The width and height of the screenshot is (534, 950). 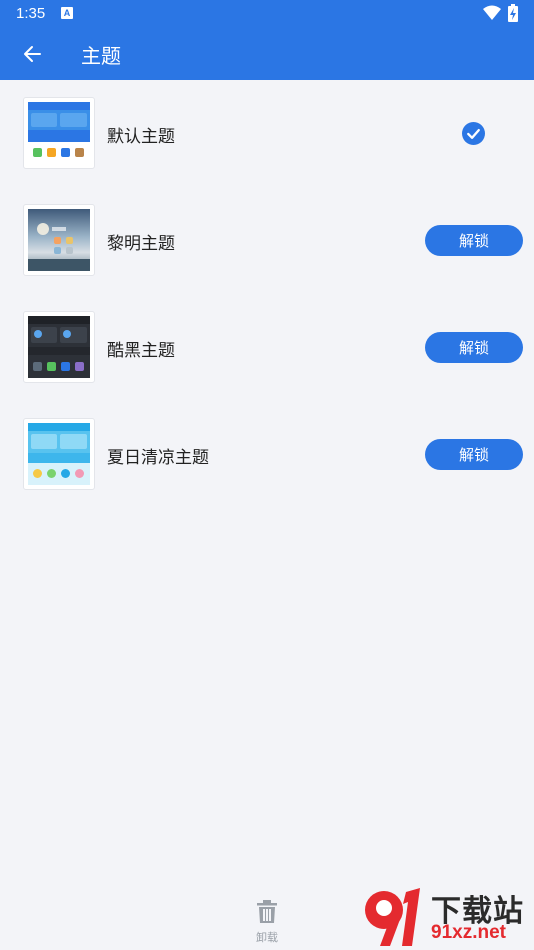 I want to click on back-button, so click(x=32, y=54).